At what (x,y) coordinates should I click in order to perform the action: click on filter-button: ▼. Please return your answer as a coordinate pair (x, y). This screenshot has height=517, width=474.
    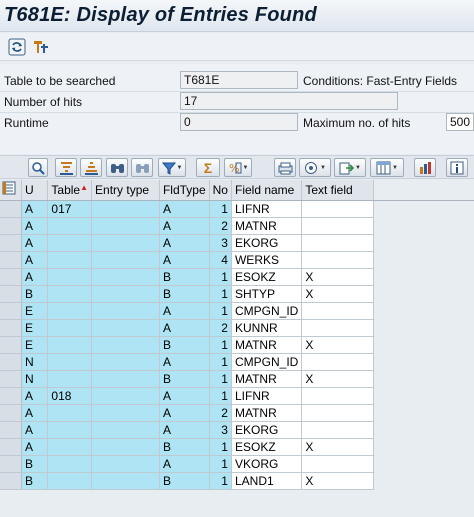
    Looking at the image, I should click on (172, 167).